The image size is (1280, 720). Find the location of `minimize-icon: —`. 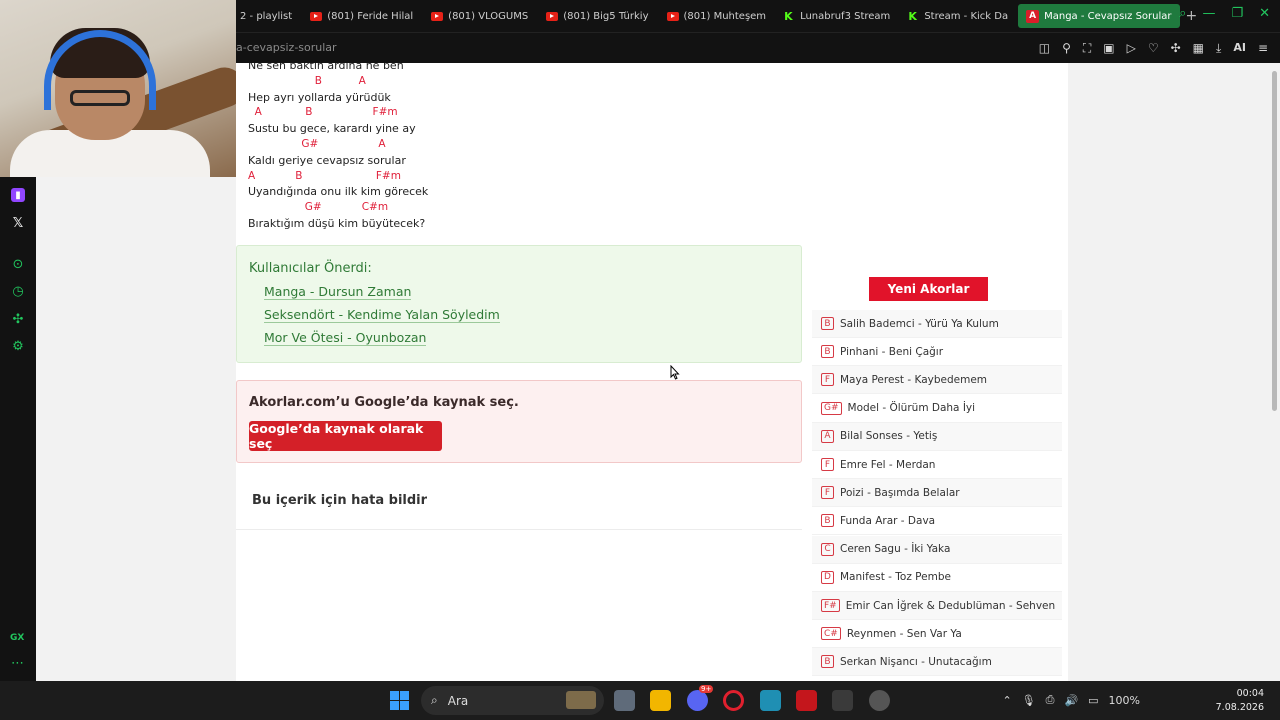

minimize-icon: — is located at coordinates (1208, 13).